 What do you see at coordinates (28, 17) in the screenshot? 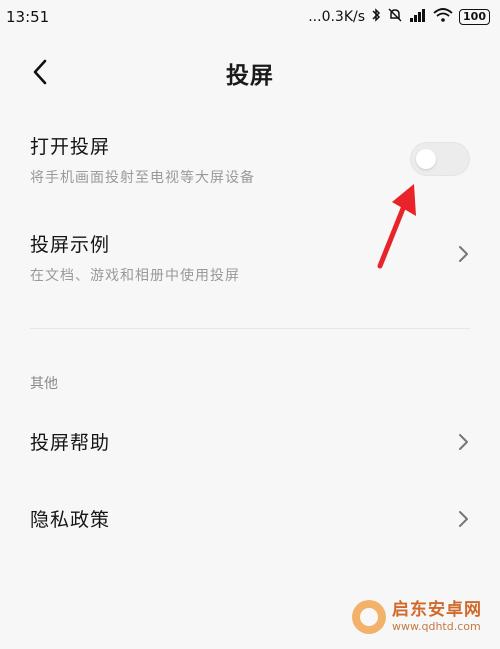
I see `status-time: 13:51` at bounding box center [28, 17].